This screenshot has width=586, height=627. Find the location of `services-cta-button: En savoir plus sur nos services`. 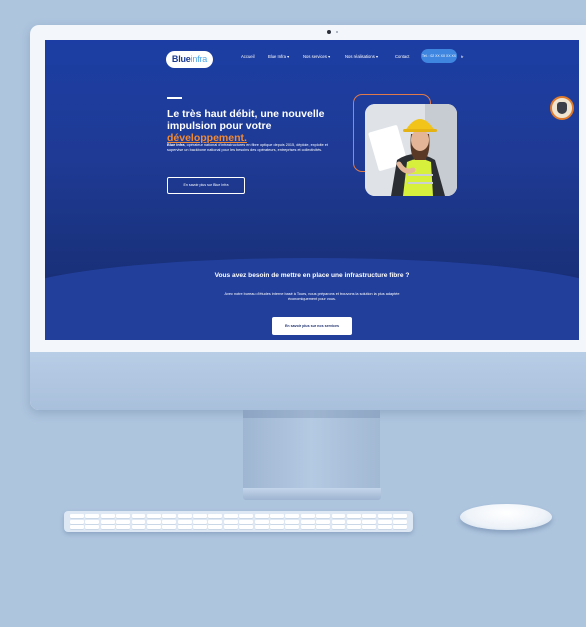

services-cta-button: En savoir plus sur nos services is located at coordinates (312, 326).